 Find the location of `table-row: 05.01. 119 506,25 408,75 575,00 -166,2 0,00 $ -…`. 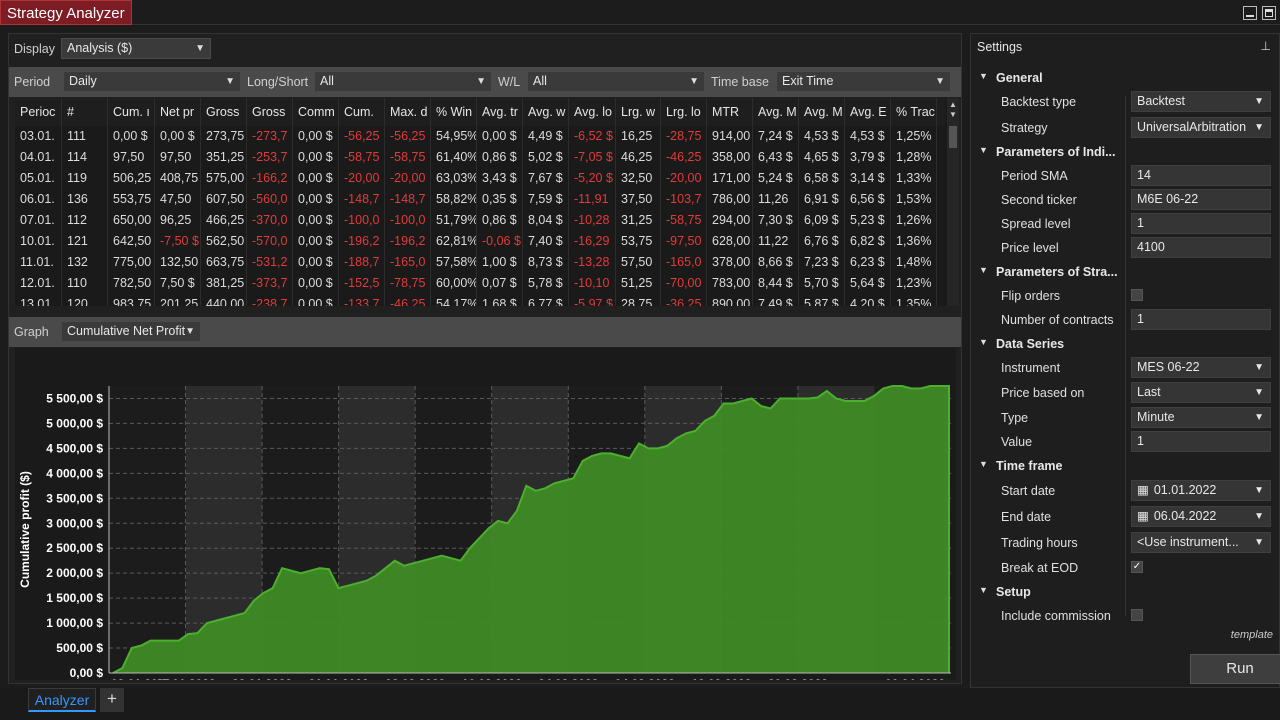

table-row: 05.01. 119 506,25 408,75 575,00 -166,2 0,00 $ -… is located at coordinates (480, 178).